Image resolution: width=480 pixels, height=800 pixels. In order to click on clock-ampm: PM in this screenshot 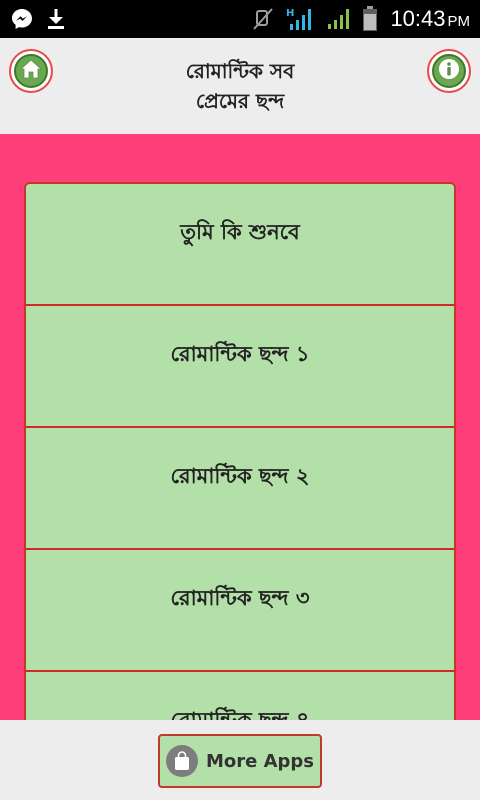, I will do `click(459, 21)`.